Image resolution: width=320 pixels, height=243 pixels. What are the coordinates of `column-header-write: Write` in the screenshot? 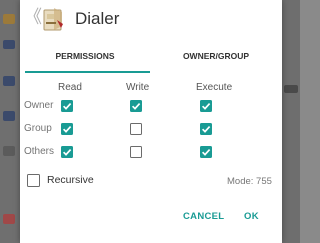 It's located at (138, 87).